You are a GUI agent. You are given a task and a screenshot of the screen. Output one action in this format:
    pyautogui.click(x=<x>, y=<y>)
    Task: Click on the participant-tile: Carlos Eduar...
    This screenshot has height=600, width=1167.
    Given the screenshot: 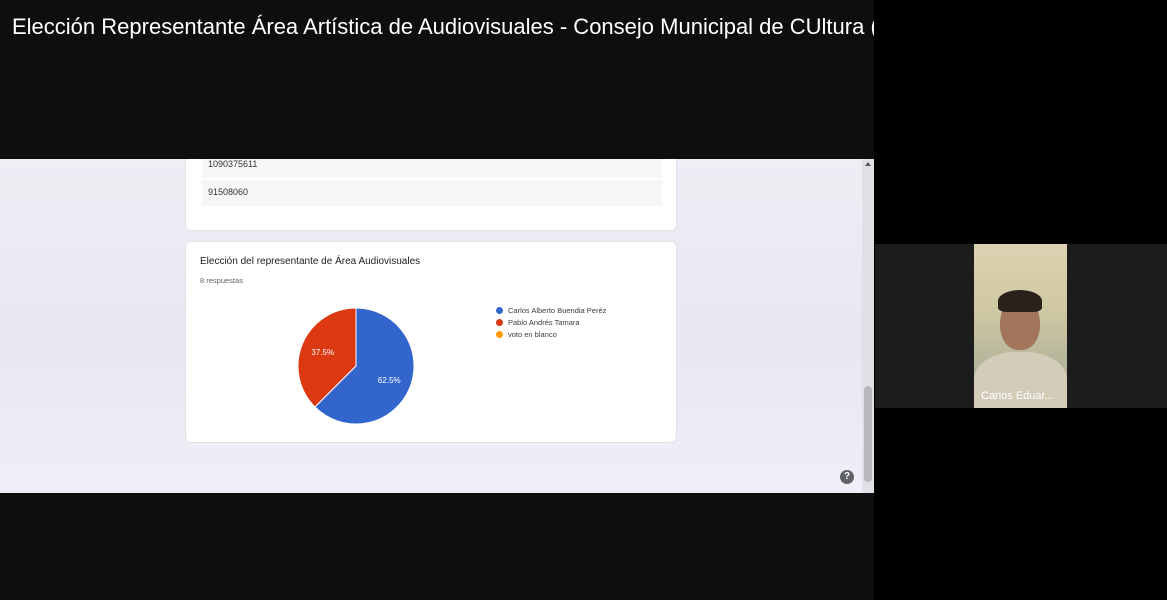 What is the action you would take?
    pyautogui.click(x=1021, y=326)
    